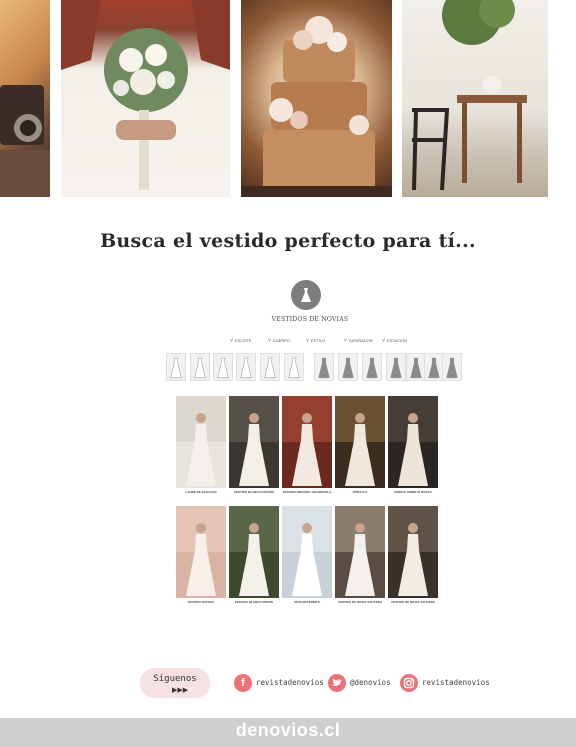 Image resolution: width=576 pixels, height=747 pixels. I want to click on facebook-handle: revistadenovios, so click(290, 682).